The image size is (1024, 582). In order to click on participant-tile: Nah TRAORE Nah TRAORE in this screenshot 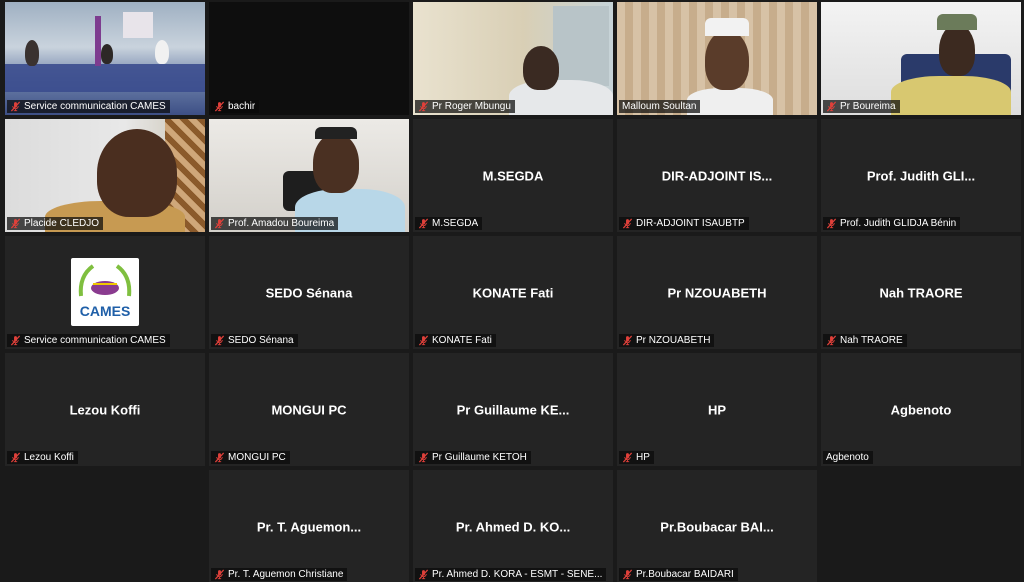, I will do `click(921, 292)`.